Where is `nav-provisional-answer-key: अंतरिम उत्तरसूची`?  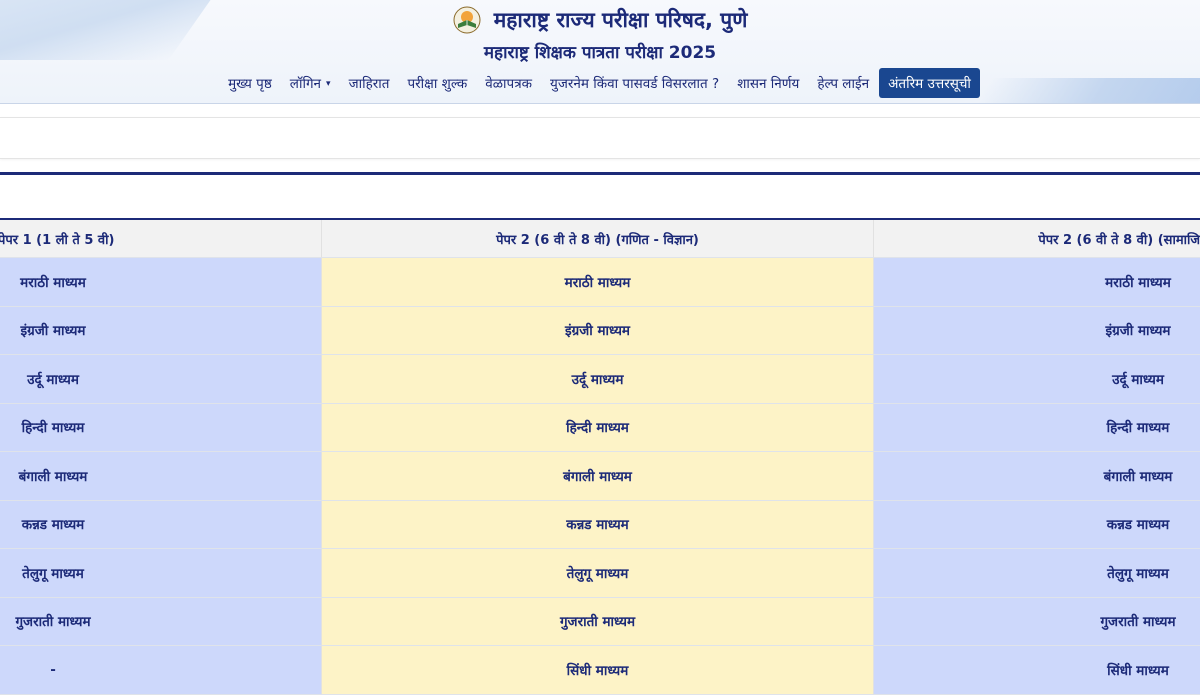 nav-provisional-answer-key: अंतरिम उत्तरसूची is located at coordinates (929, 83).